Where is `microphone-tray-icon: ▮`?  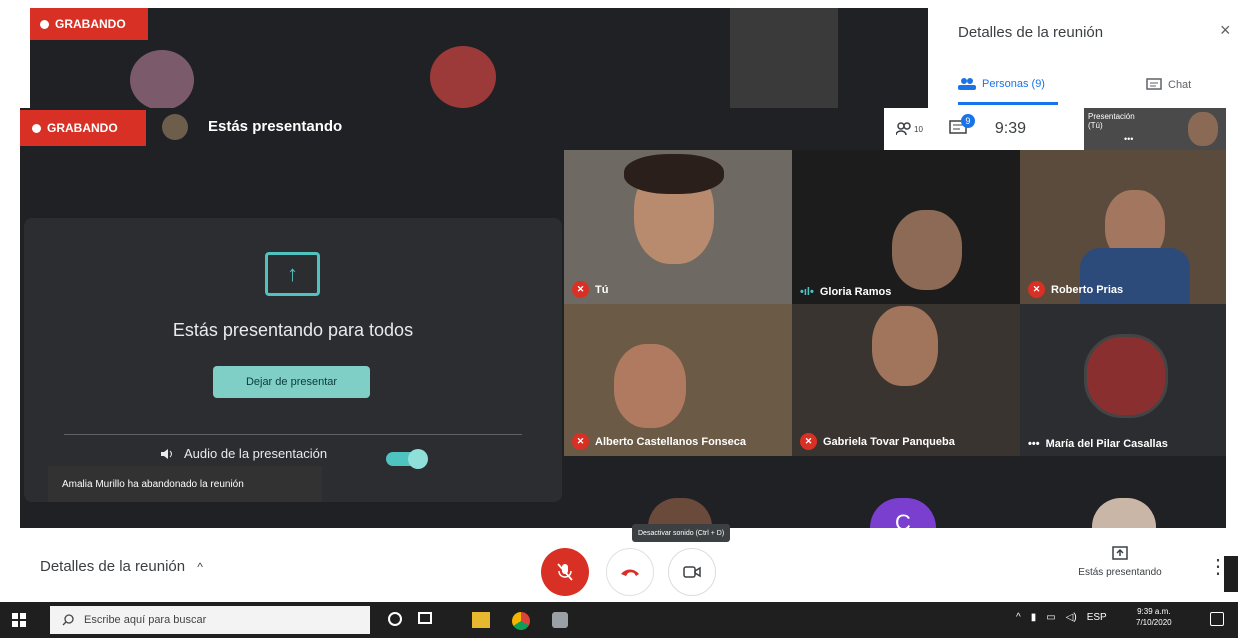 microphone-tray-icon: ▮ is located at coordinates (1033, 617).